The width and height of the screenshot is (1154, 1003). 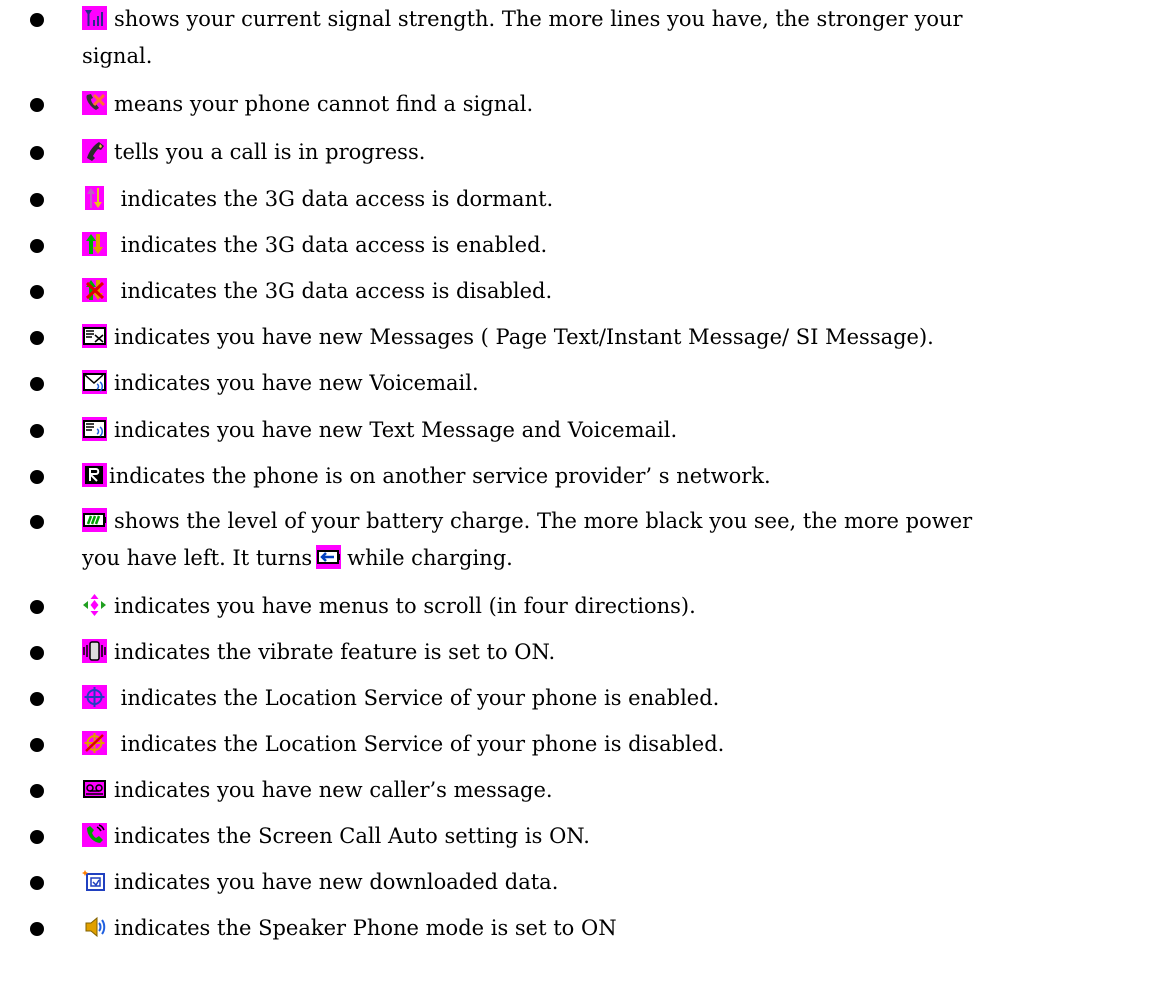 I want to click on item-text: indicates you have new caller’s message., so click(x=333, y=790).